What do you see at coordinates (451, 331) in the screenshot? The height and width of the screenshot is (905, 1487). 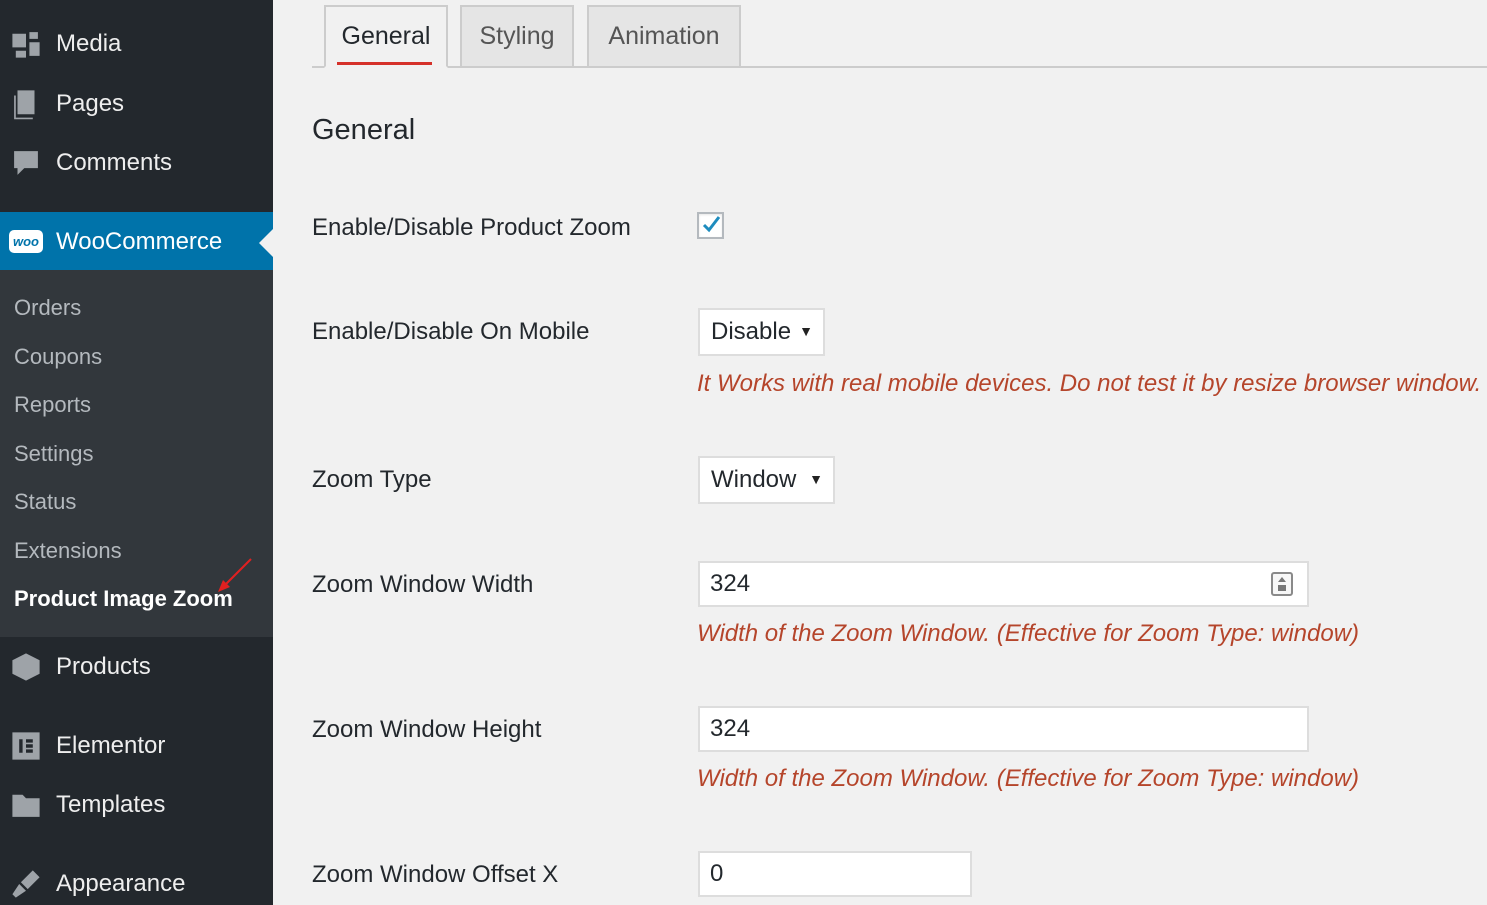 I see `on-mobile-label: Enable/Disable On Mobile` at bounding box center [451, 331].